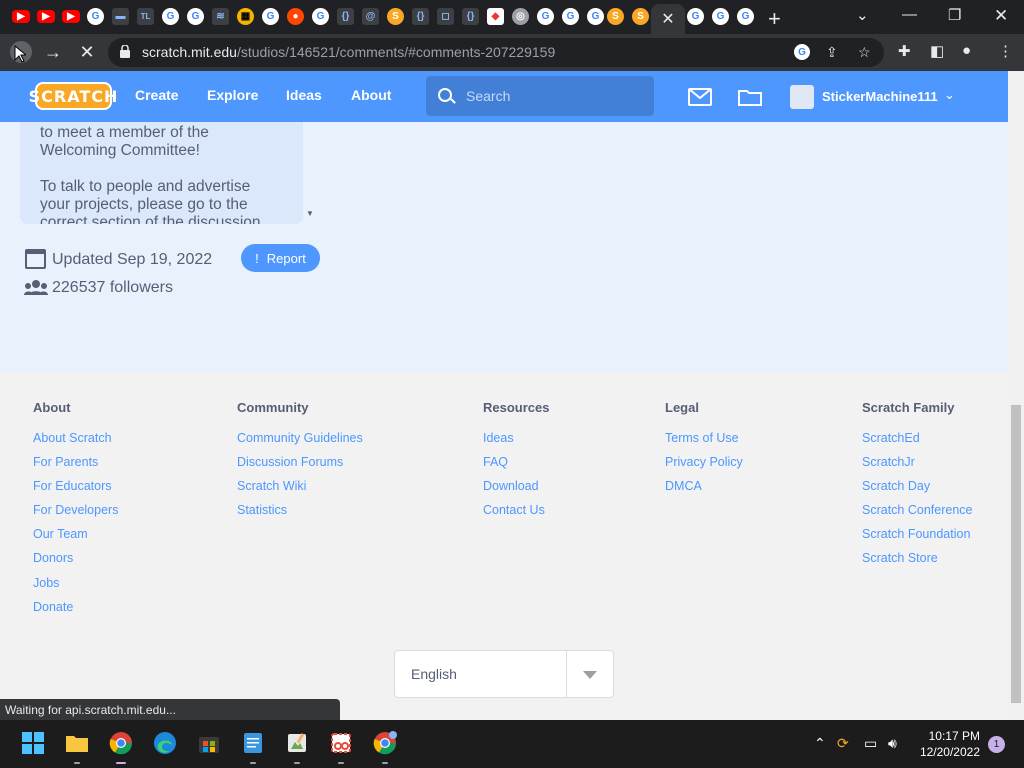  What do you see at coordinates (520, 16) in the screenshot?
I see `chrome-tab-icon: ◎` at bounding box center [520, 16].